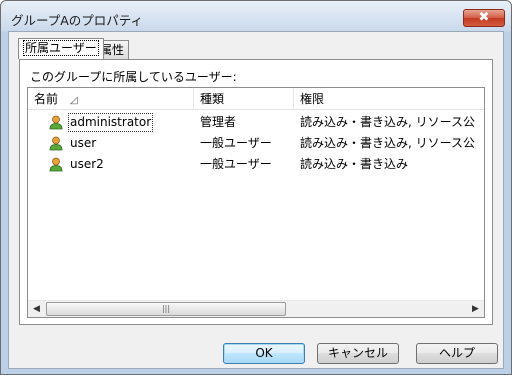 The width and height of the screenshot is (512, 375). Describe the element at coordinates (358, 353) in the screenshot. I see `cancel-button: キャンセル` at that location.